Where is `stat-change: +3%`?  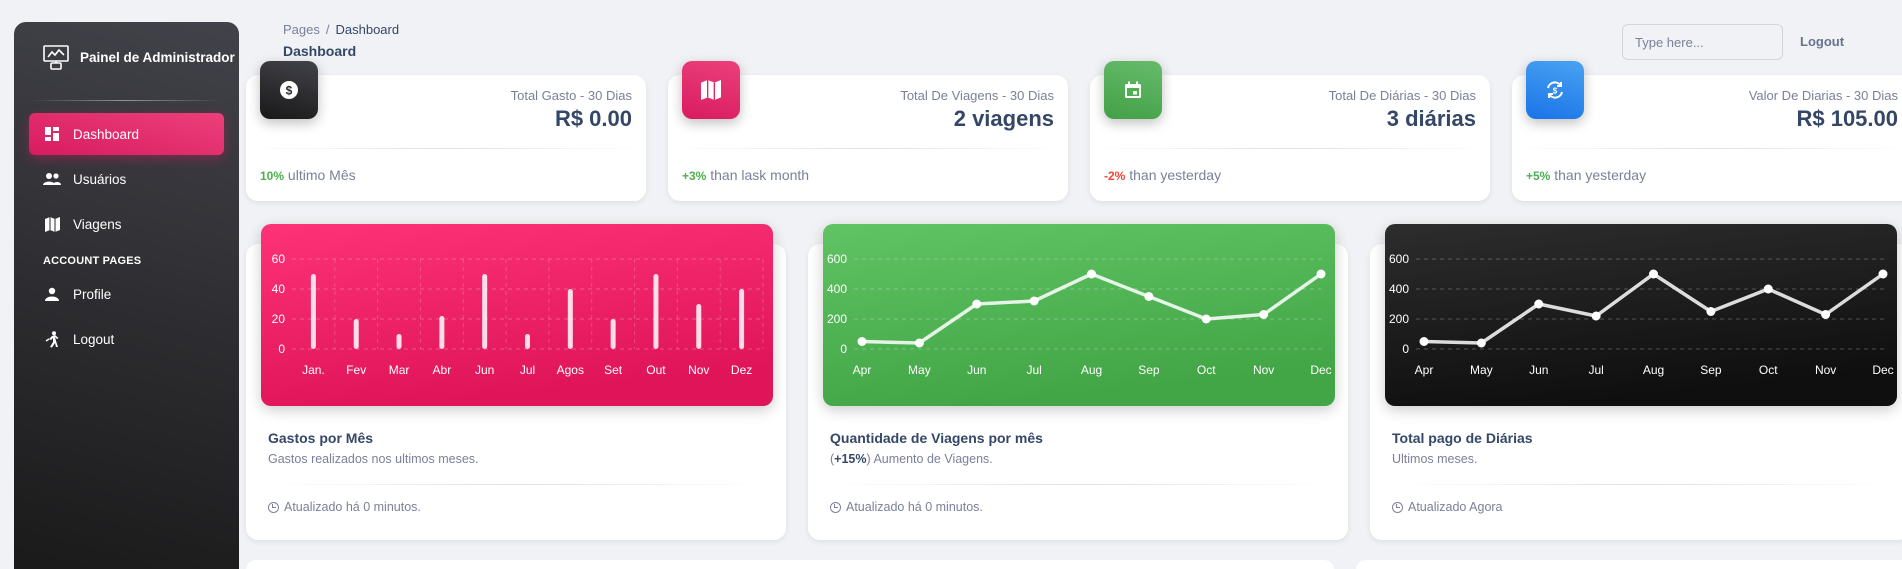 stat-change: +3% is located at coordinates (694, 176).